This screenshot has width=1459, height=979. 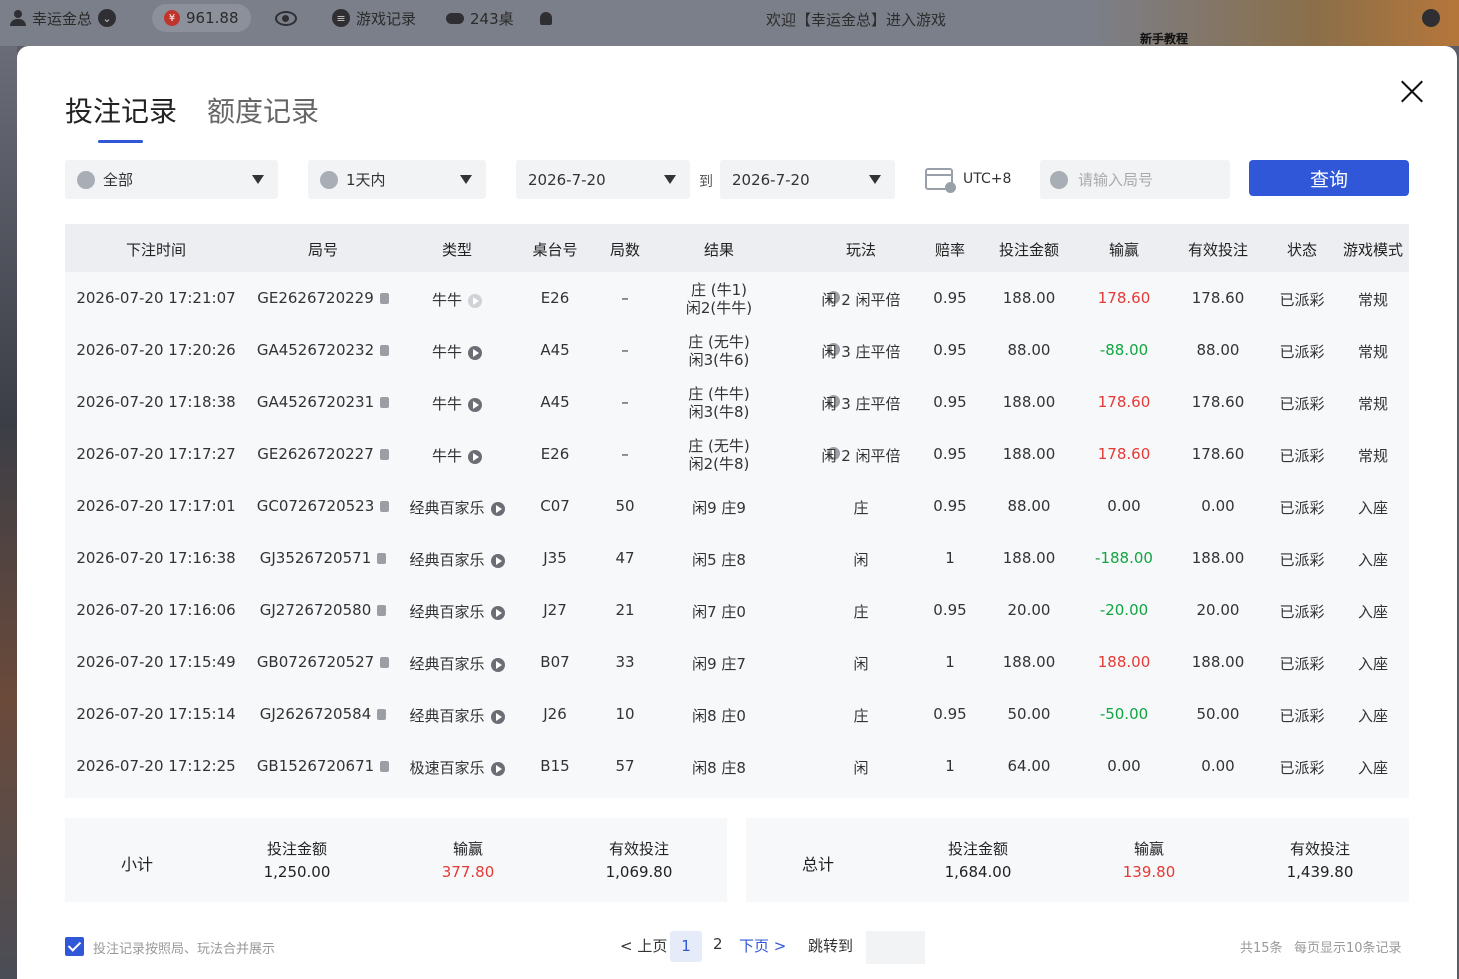 I want to click on date-from-select: 2026-7-20, so click(x=603, y=179).